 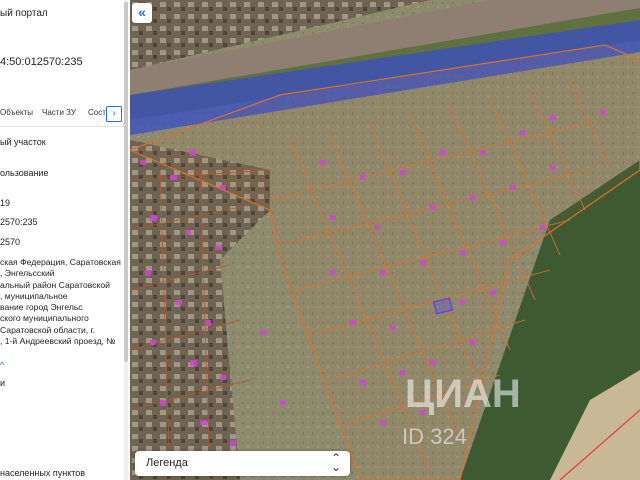 What do you see at coordinates (16, 112) in the screenshot?
I see `tab-objects: Объекты` at bounding box center [16, 112].